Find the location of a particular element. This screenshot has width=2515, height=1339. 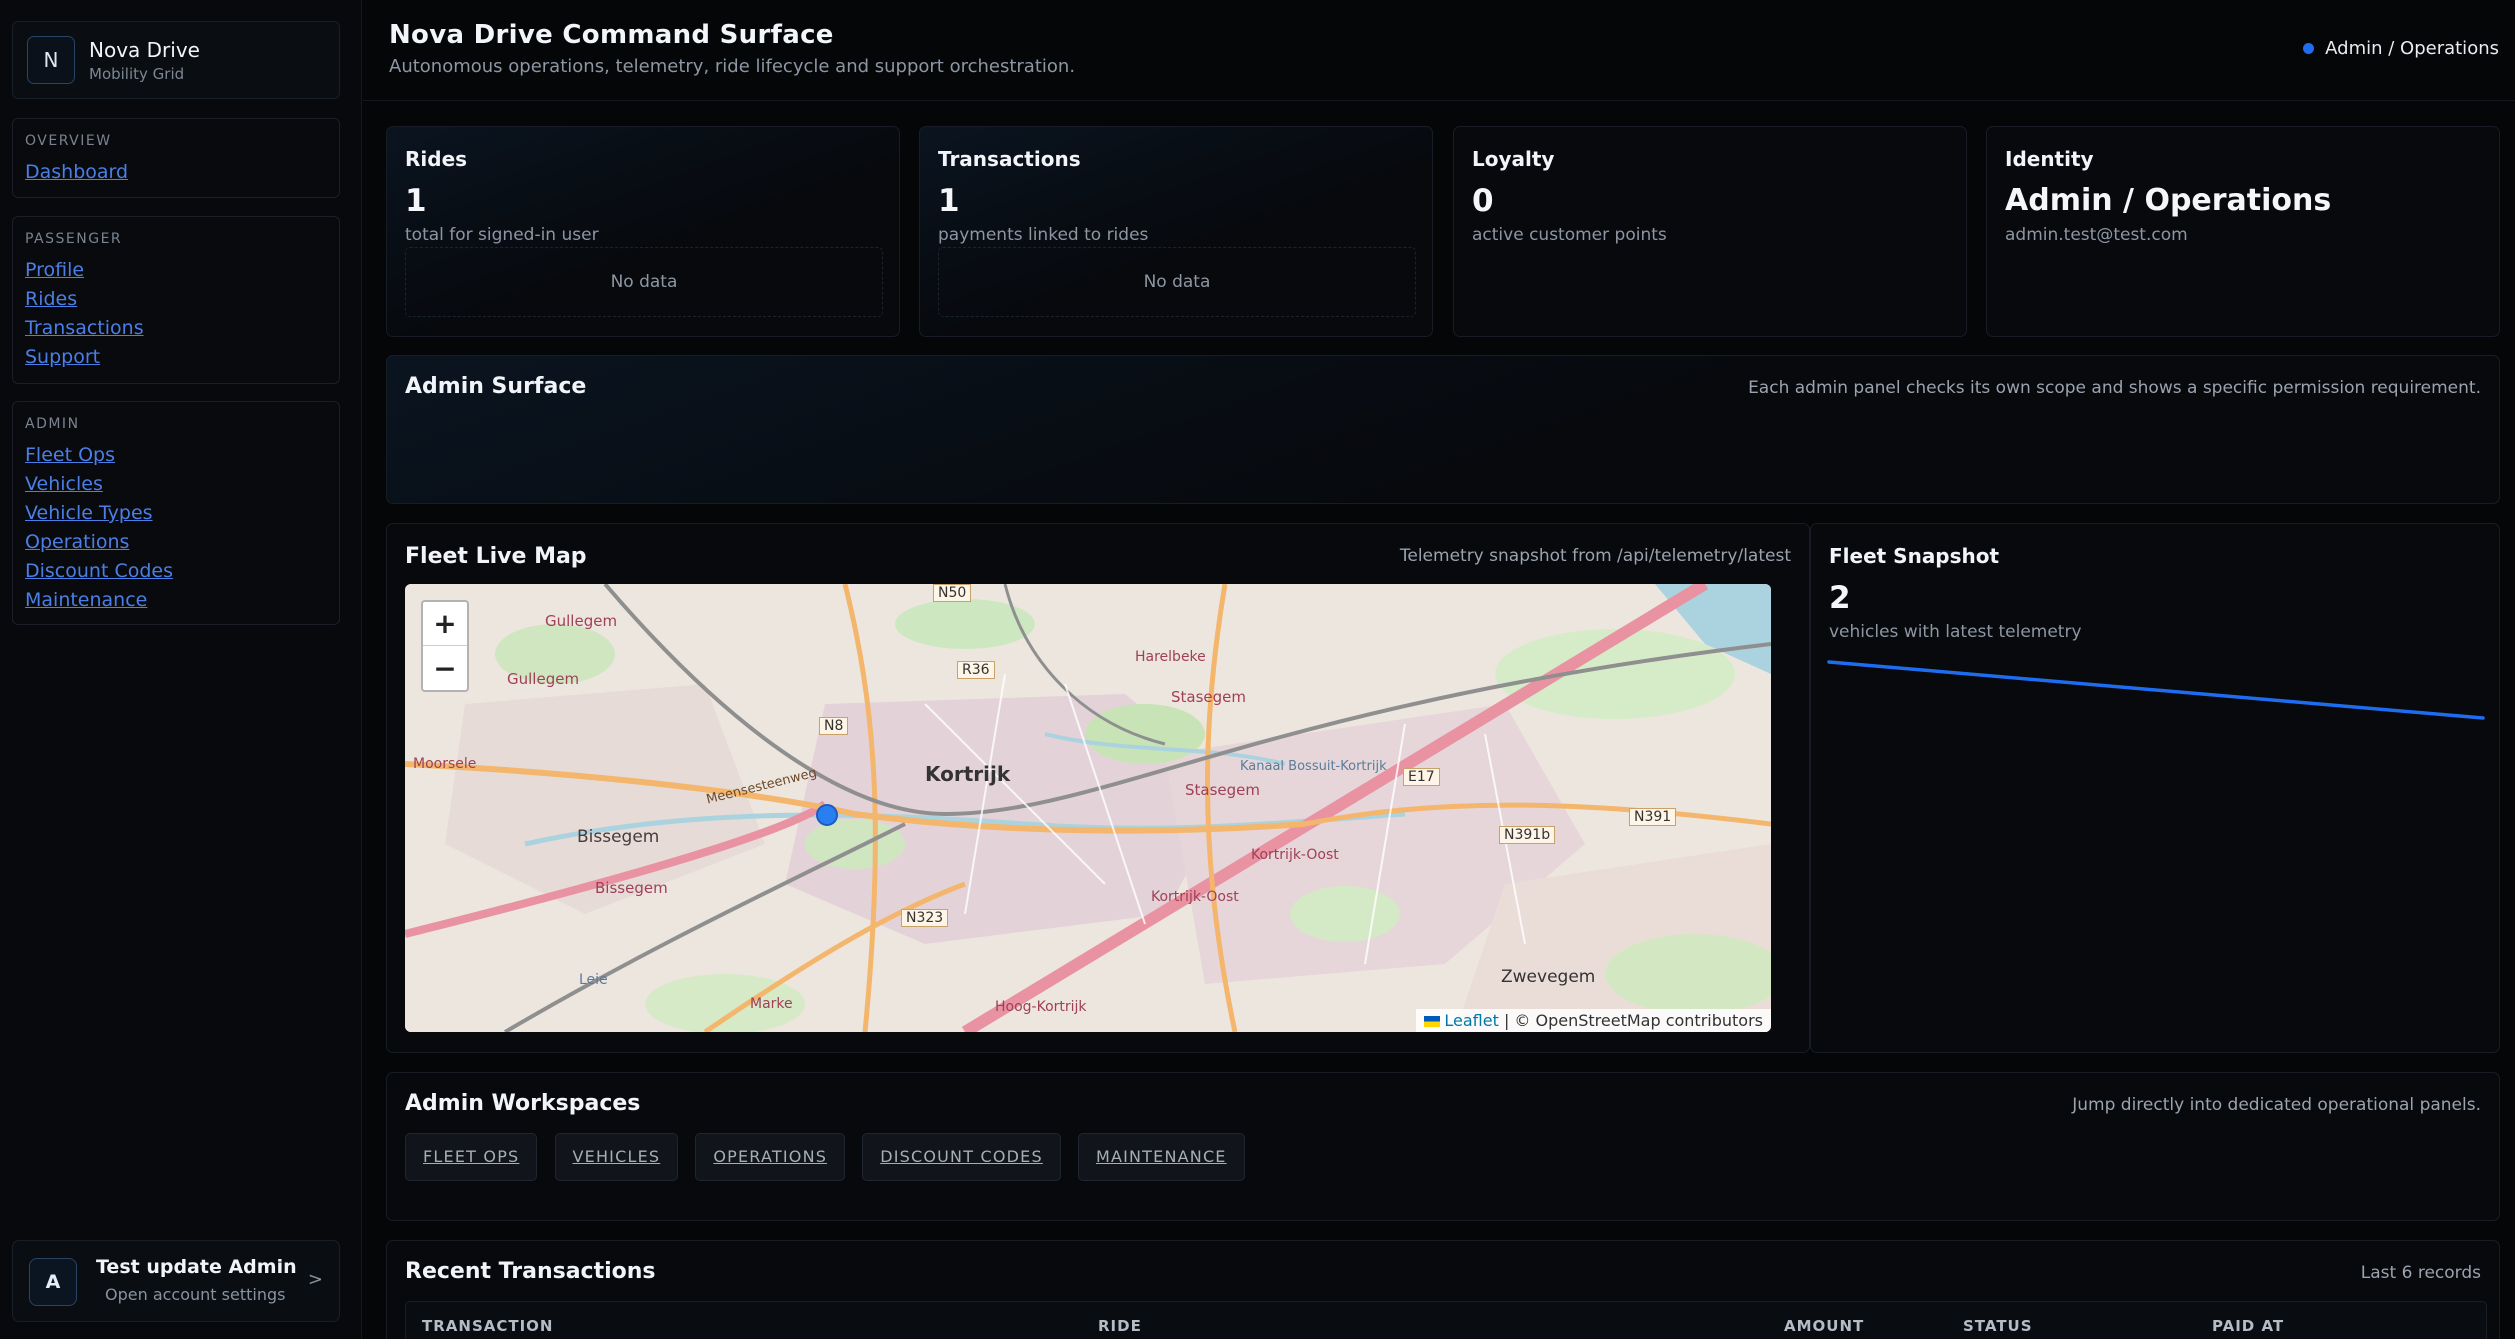

workspace-chip-maintenance: MAINTENANCE is located at coordinates (1161, 1157).